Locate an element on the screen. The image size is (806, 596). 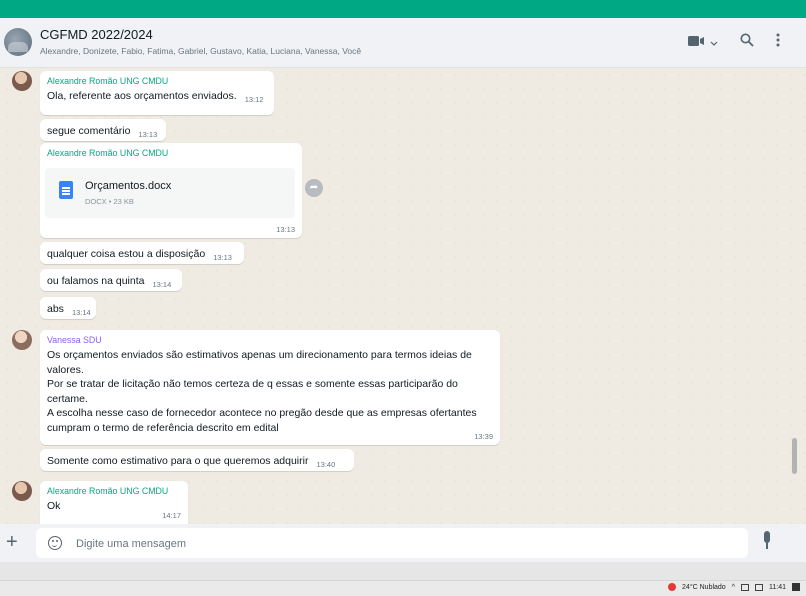
document-name: Orçamentos.docx is located at coordinates (128, 186).